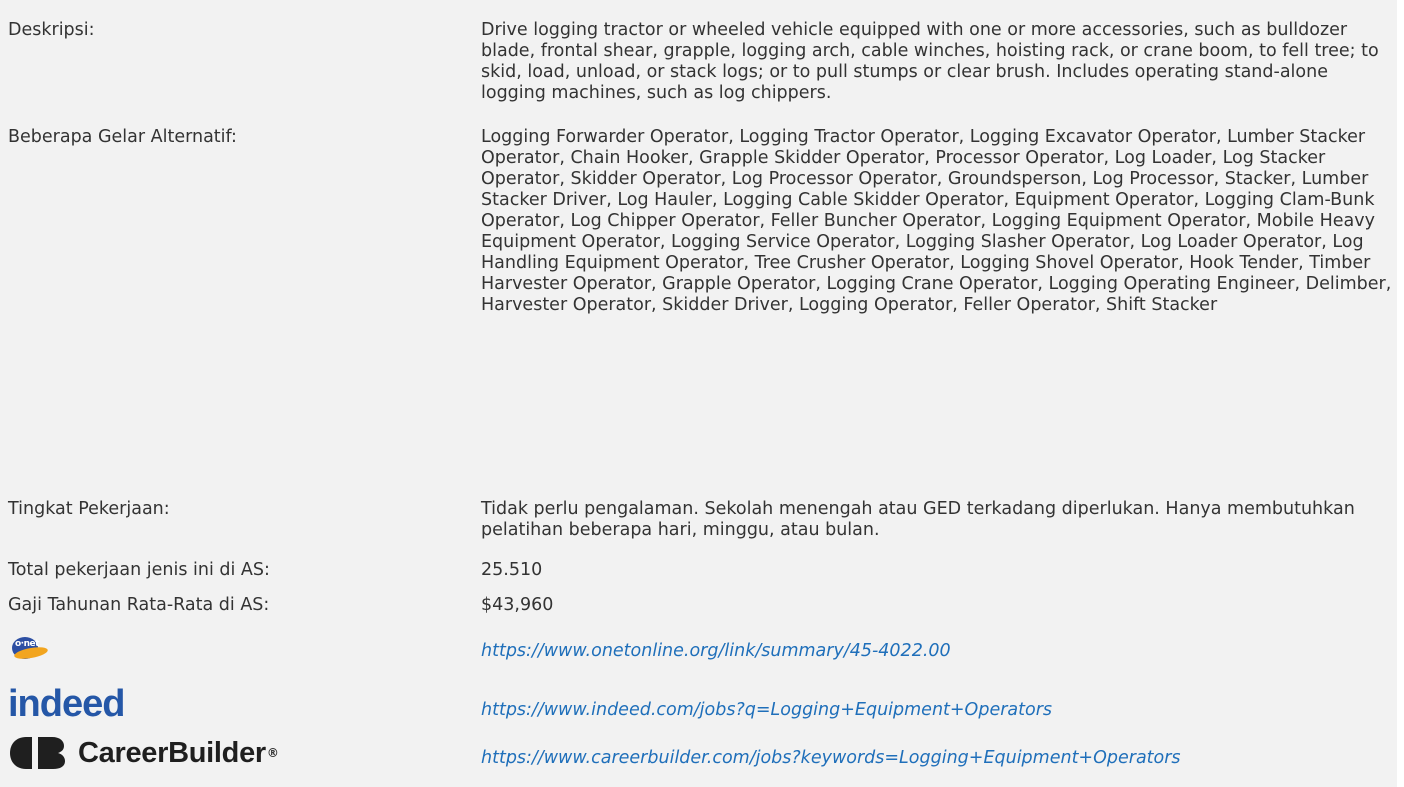 This screenshot has height=787, width=1404. Describe the element at coordinates (272, 753) in the screenshot. I see `registered-mark: ®` at that location.